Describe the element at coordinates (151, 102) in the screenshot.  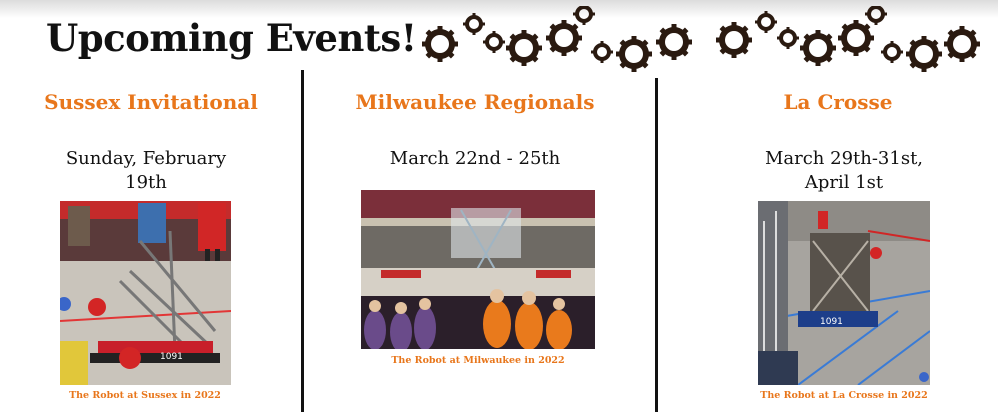
I see `event-title-sussex: Sussex Invitational` at that location.